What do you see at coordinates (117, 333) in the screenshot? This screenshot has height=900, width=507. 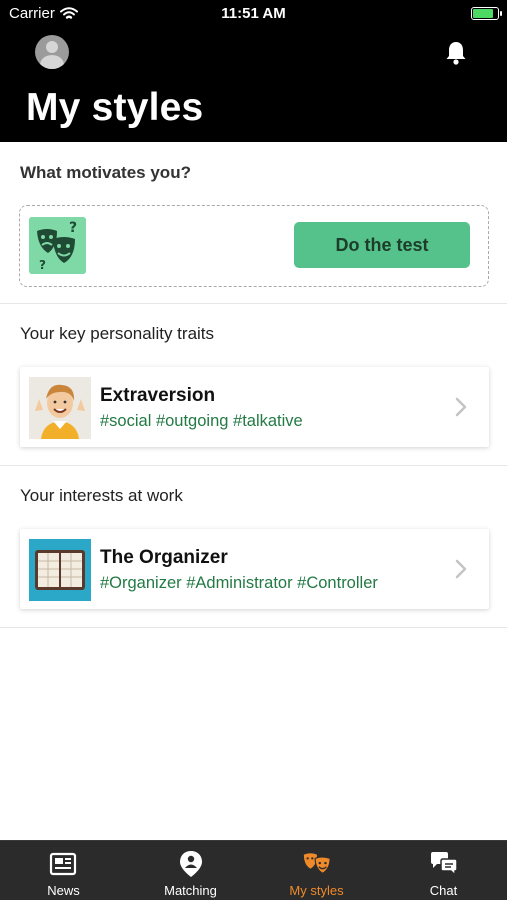 I see `traits-heading: Your key personality traits` at bounding box center [117, 333].